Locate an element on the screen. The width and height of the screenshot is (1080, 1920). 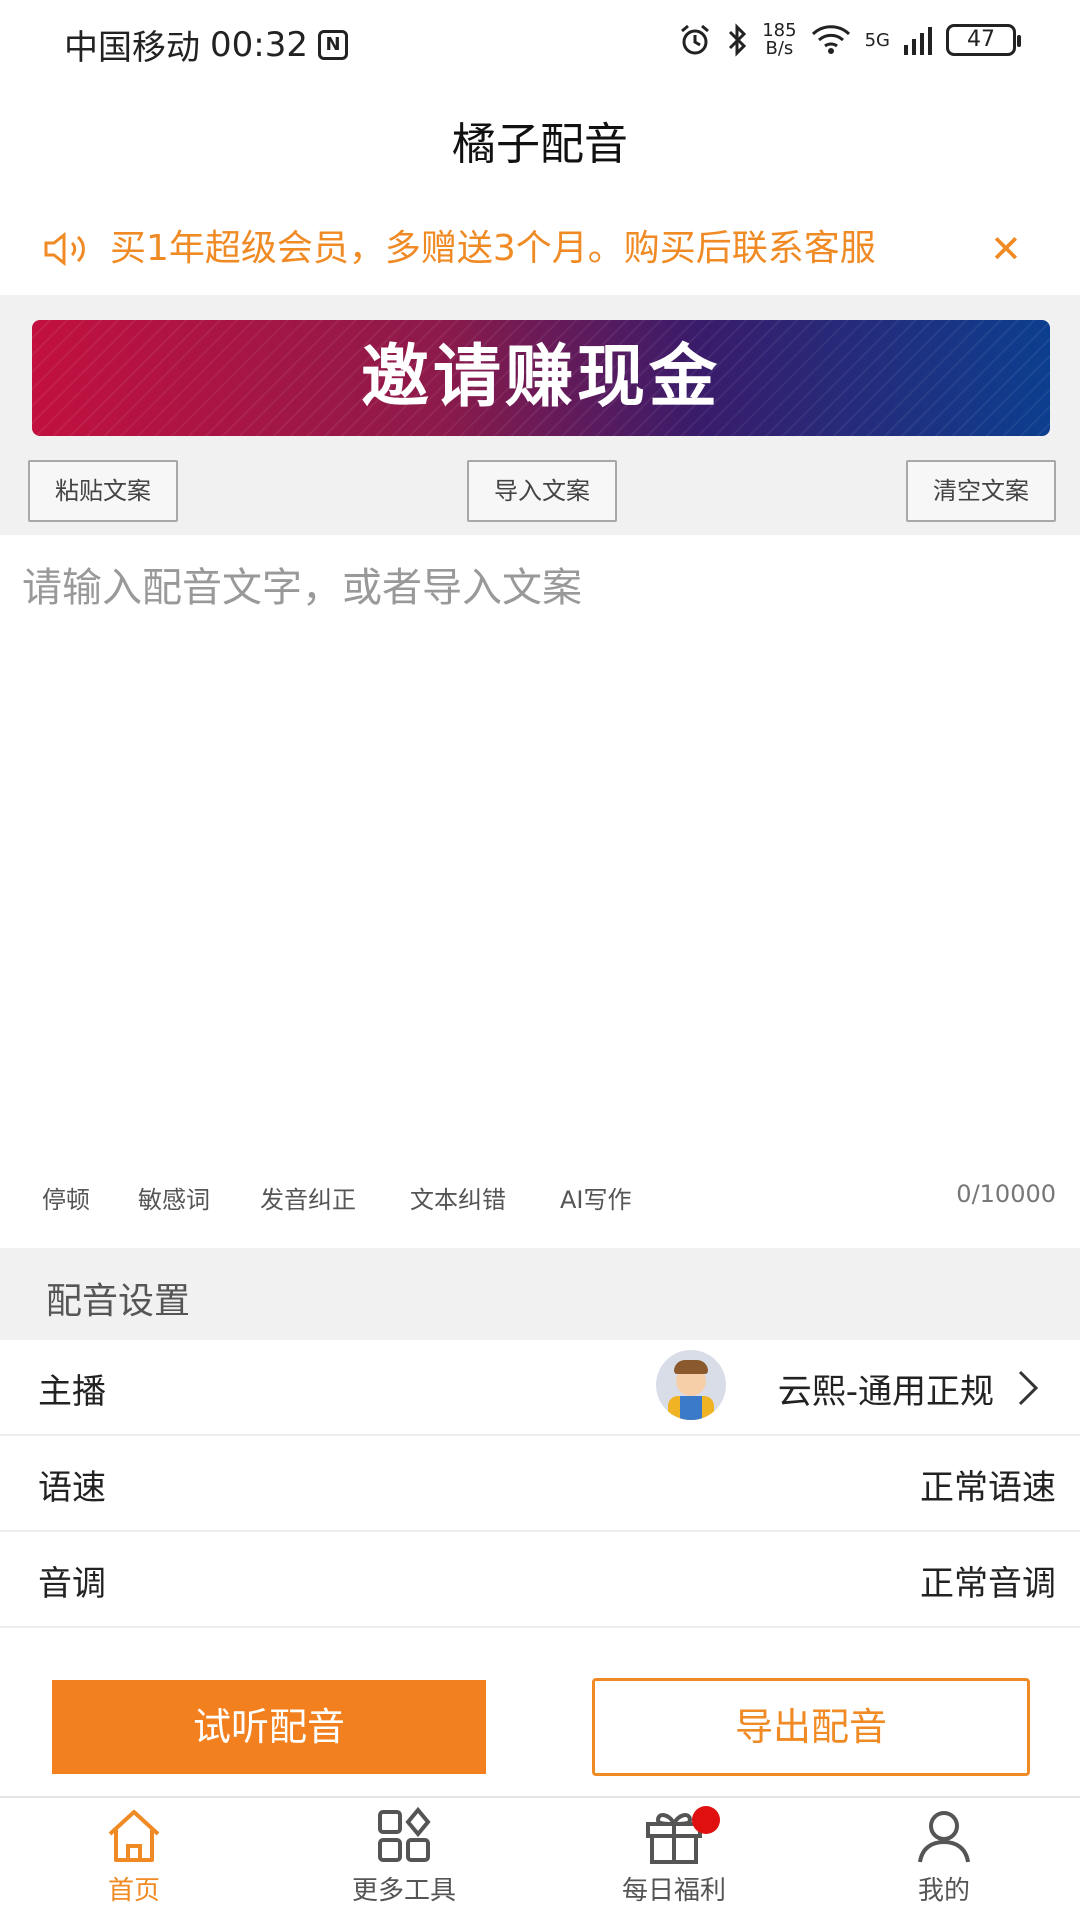
tone-row: 音调 正常音调 is located at coordinates (540, 1580).